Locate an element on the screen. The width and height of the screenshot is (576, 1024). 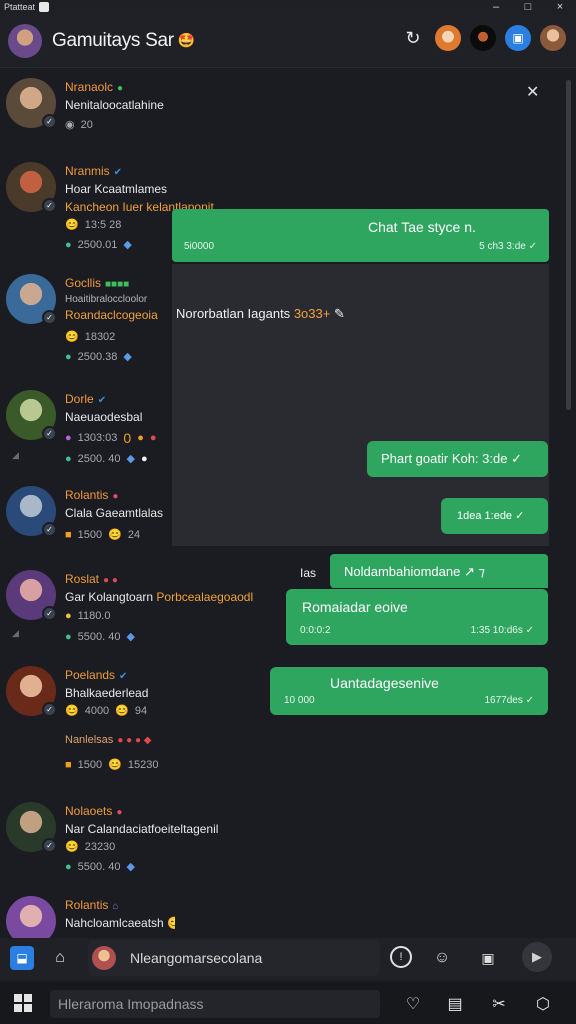
contact-meta: ● 1180.0 is located at coordinates (88, 616).